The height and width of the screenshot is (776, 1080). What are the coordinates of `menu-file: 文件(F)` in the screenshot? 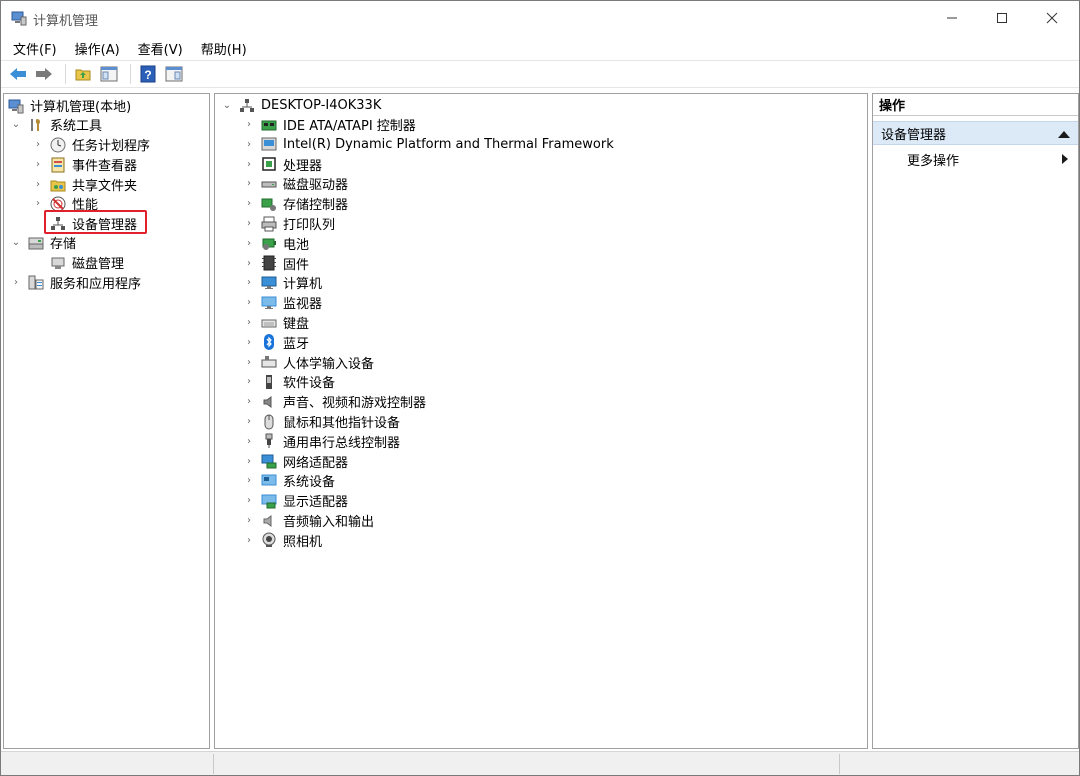 It's located at (35, 48).